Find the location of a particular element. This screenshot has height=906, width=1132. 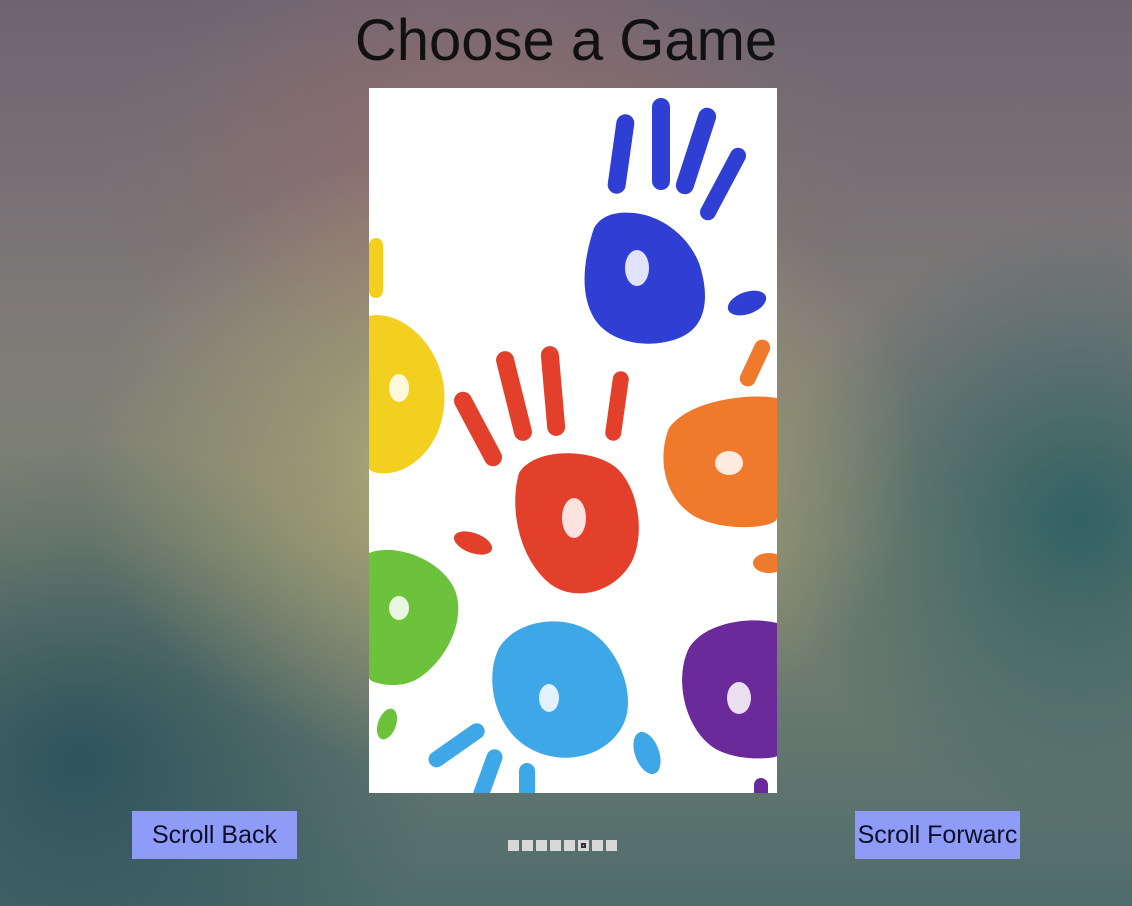

page-title: Choose a Game is located at coordinates (566, 40).